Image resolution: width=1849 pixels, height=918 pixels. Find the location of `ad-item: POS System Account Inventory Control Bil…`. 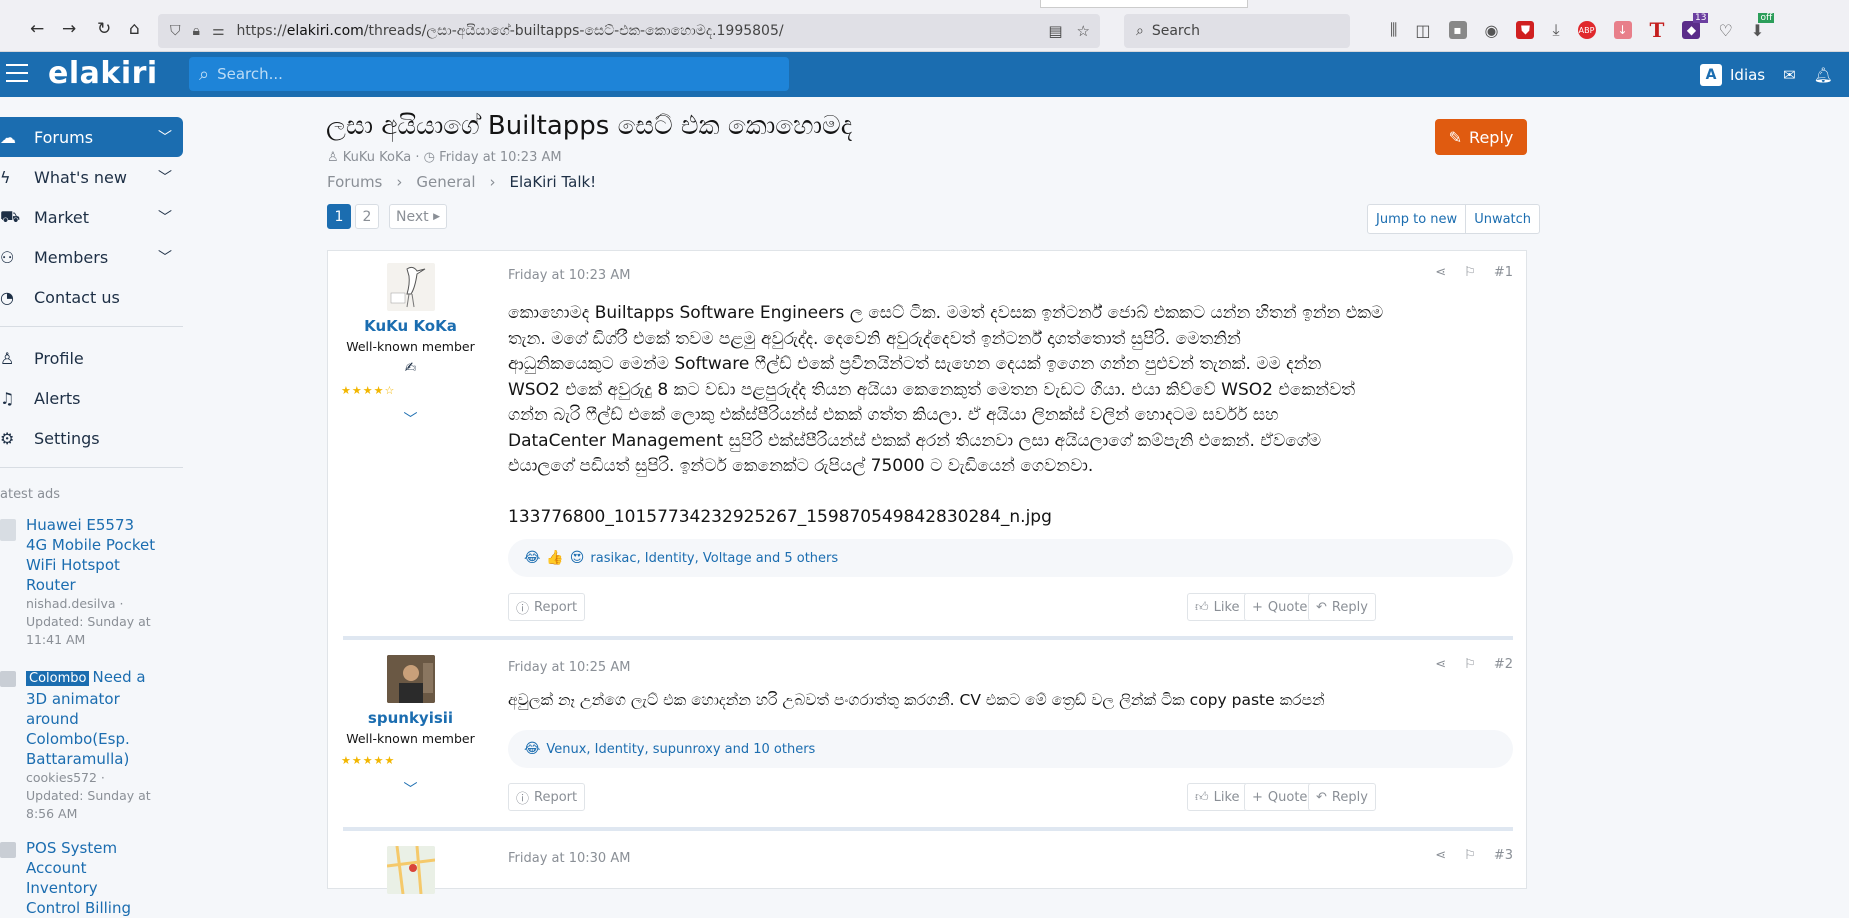

ad-item: POS System Account Inventory Control Bil… is located at coordinates (91, 878).